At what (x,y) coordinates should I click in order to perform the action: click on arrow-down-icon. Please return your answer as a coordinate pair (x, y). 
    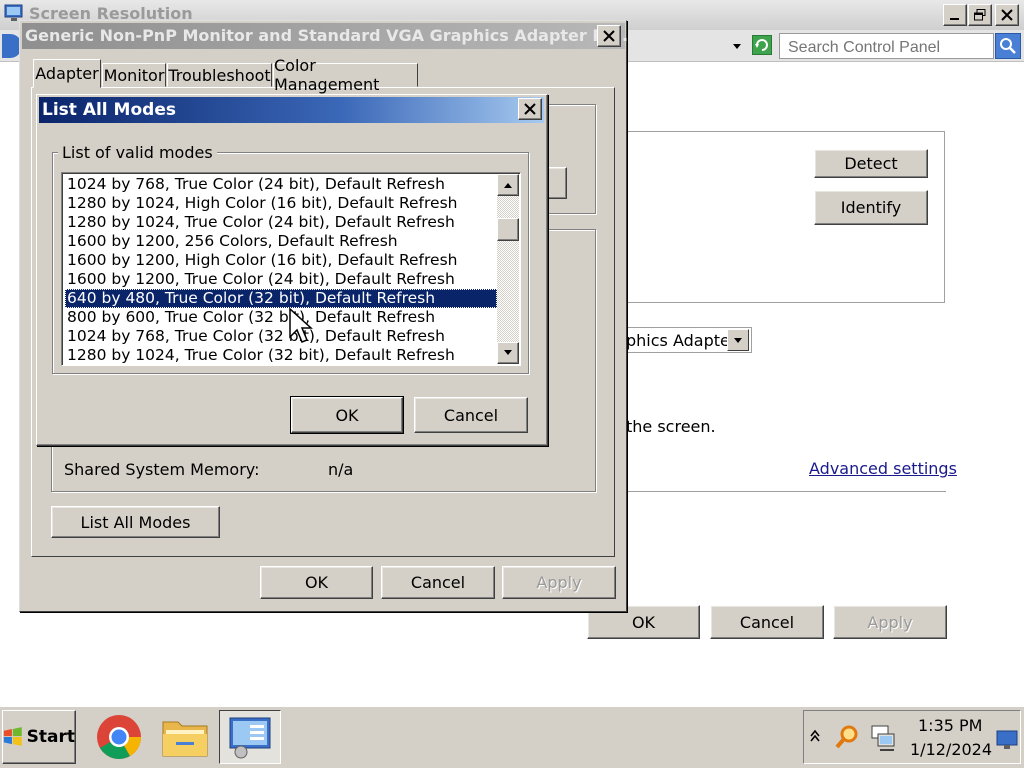
    Looking at the image, I should click on (508, 352).